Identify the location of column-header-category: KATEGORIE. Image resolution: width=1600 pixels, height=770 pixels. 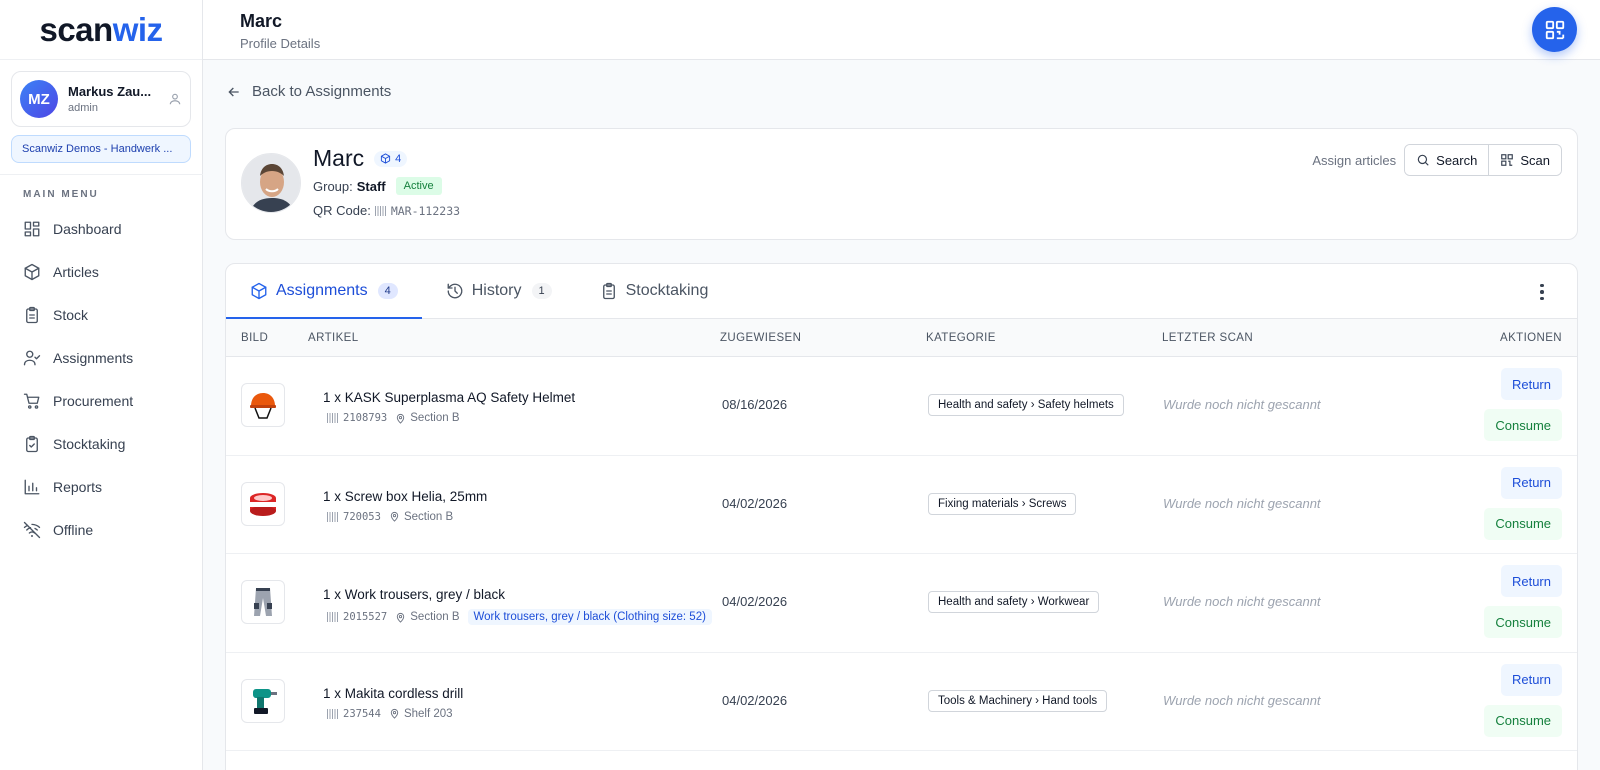
(961, 338).